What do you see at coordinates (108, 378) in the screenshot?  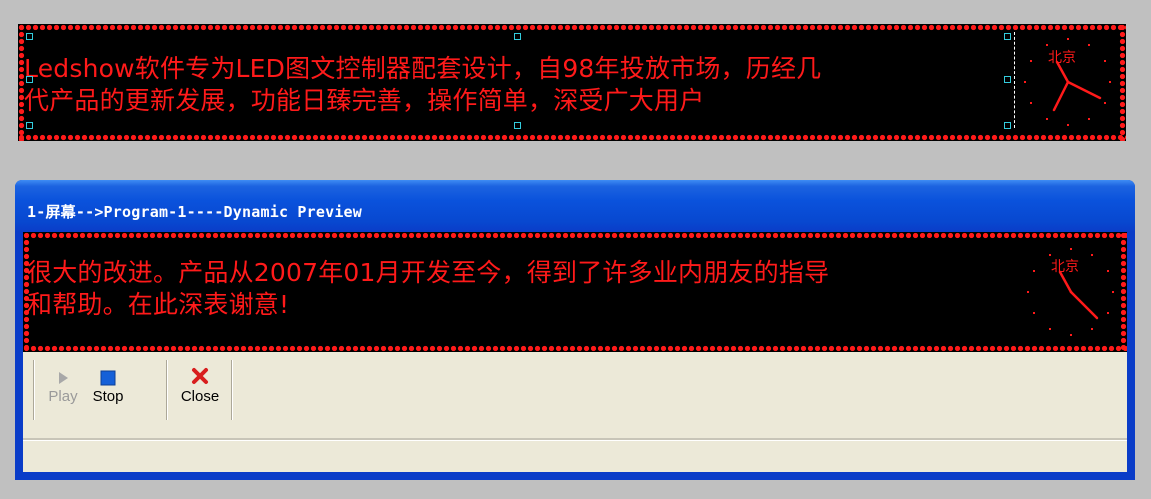 I see `stop-icon` at bounding box center [108, 378].